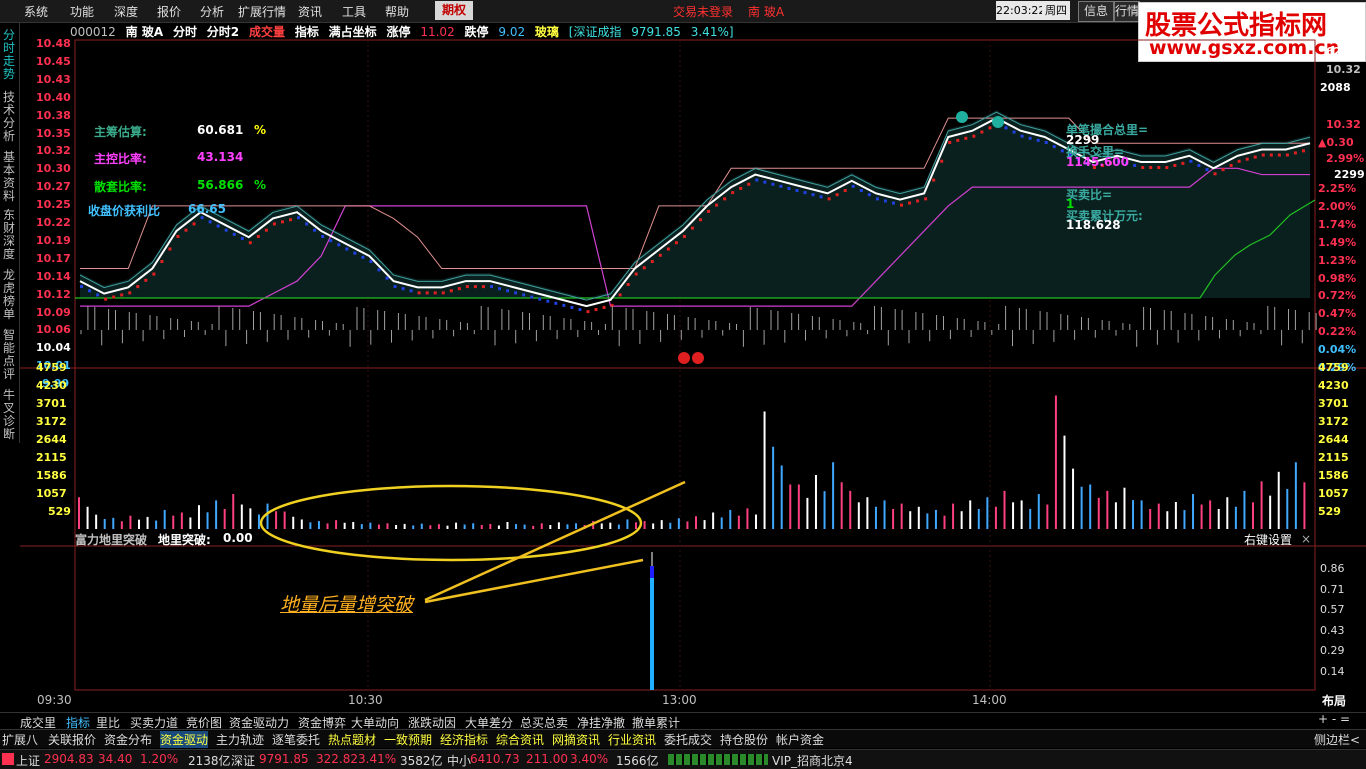 The width and height of the screenshot is (1366, 769). What do you see at coordinates (637, 761) in the screenshot?
I see `zx-amount: 1566亿` at bounding box center [637, 761].